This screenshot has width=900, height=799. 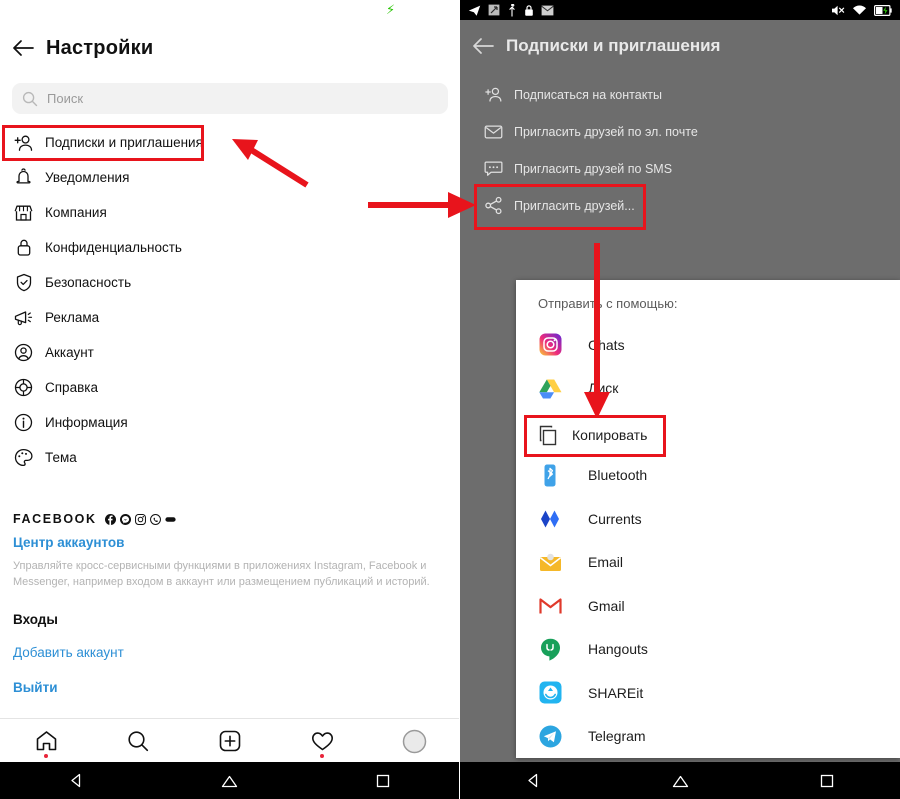 What do you see at coordinates (23, 387) in the screenshot?
I see `lifebuoy-icon` at bounding box center [23, 387].